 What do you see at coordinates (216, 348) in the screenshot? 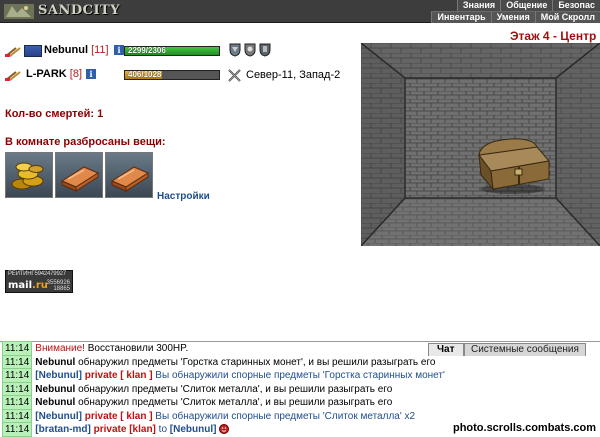
I see `chat-message: 11:14 Внимание! Восстановили 300HP.` at bounding box center [216, 348].